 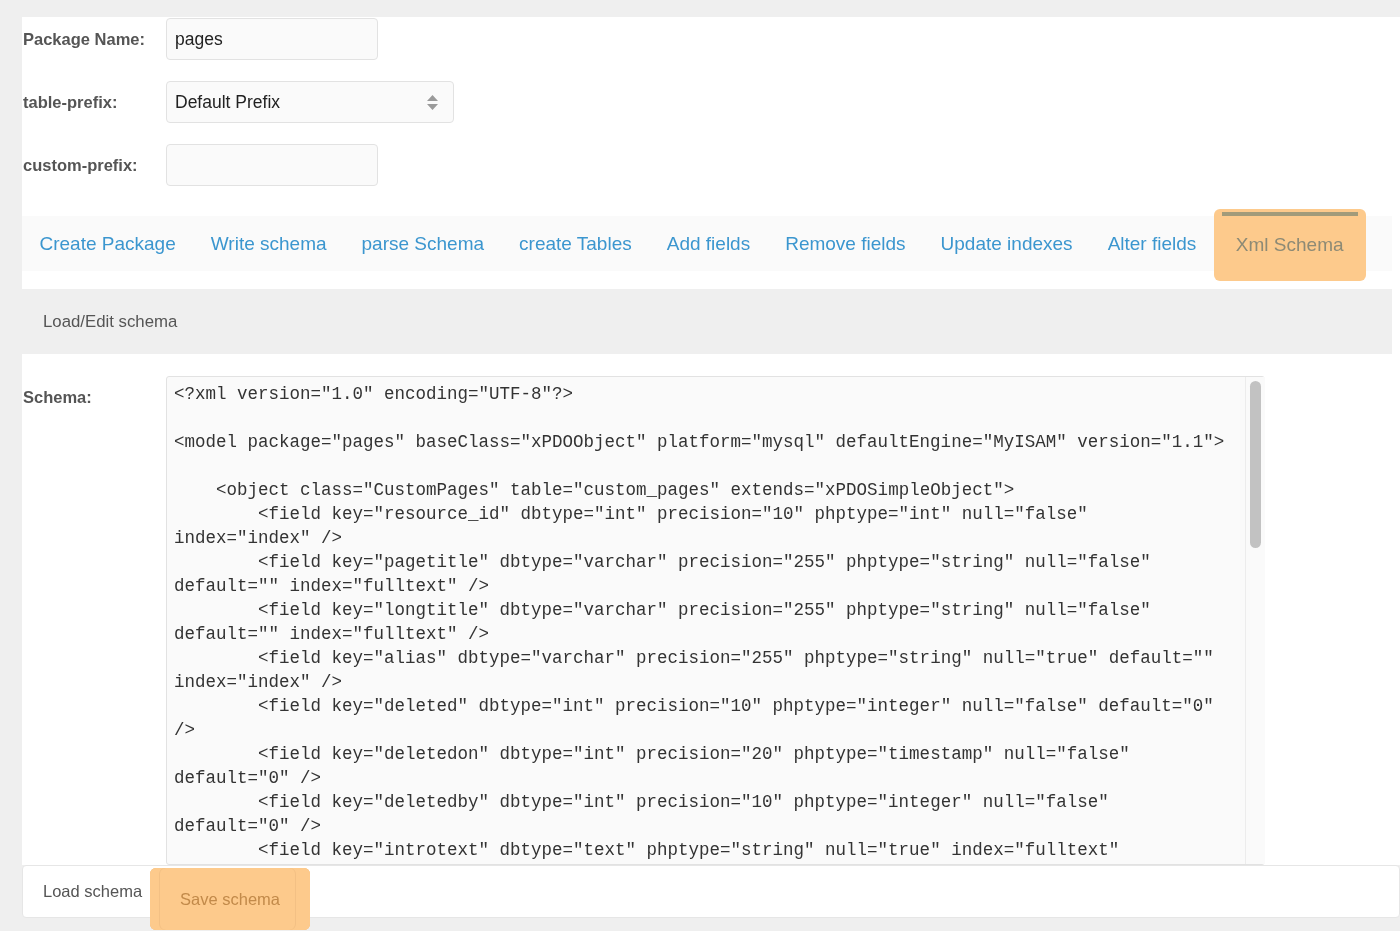 What do you see at coordinates (310, 102) in the screenshot?
I see `select-field: Default Prefix` at bounding box center [310, 102].